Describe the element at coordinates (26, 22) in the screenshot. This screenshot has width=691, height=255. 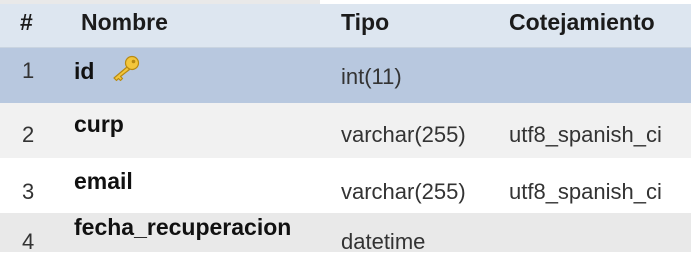
I see `column-header-index: #` at that location.